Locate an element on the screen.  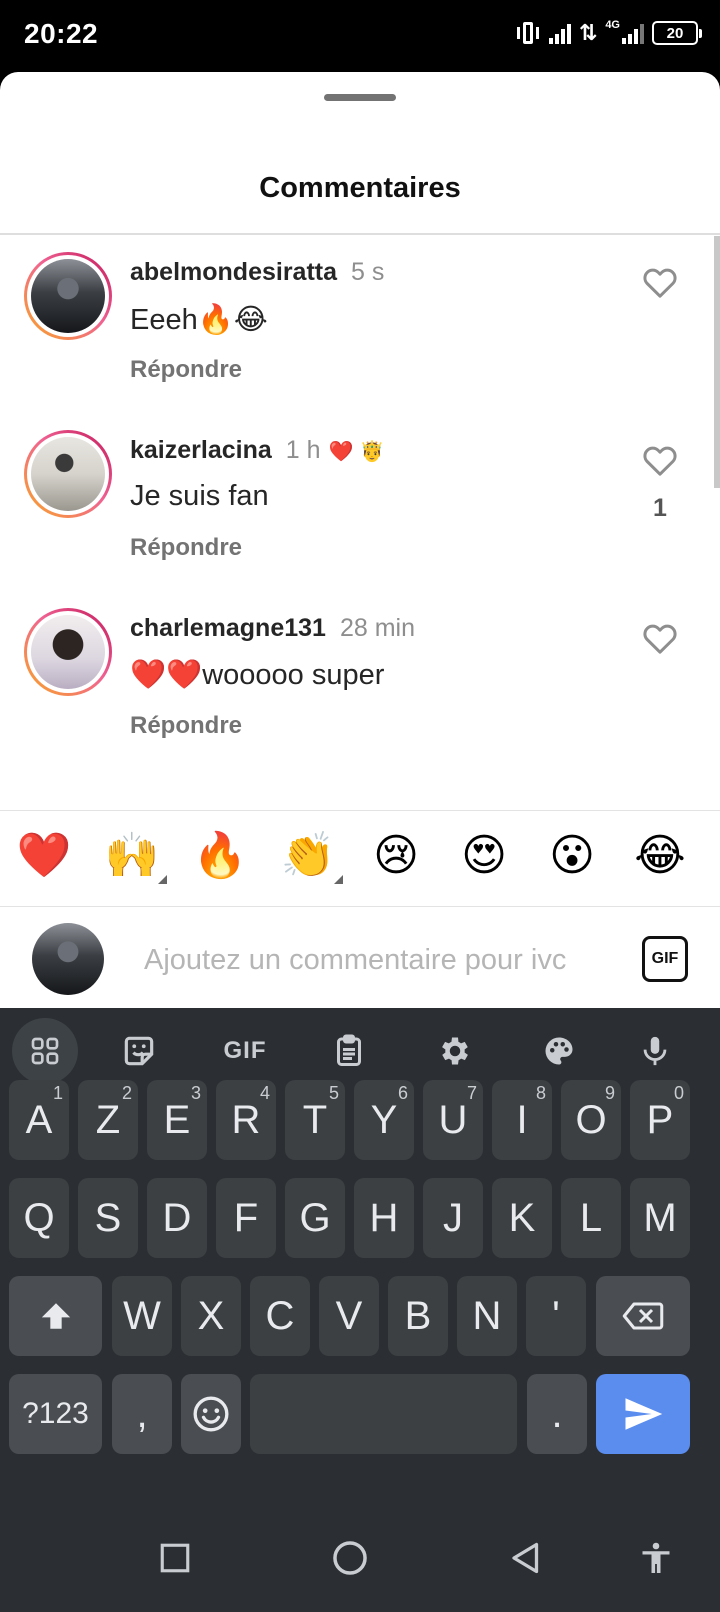
network-type: 4G is located at coordinates (612, 25).